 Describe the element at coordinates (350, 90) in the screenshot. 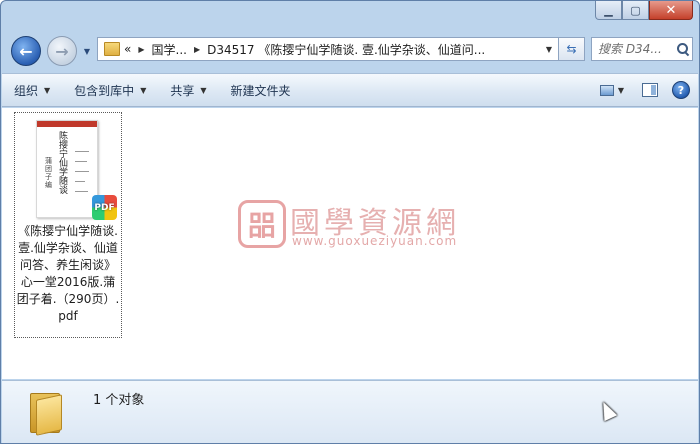

I see `command-bar: 组织 ▼ 包含到库中 ▼ 共享 ▼ 新建文件夹 ▼ ?` at that location.